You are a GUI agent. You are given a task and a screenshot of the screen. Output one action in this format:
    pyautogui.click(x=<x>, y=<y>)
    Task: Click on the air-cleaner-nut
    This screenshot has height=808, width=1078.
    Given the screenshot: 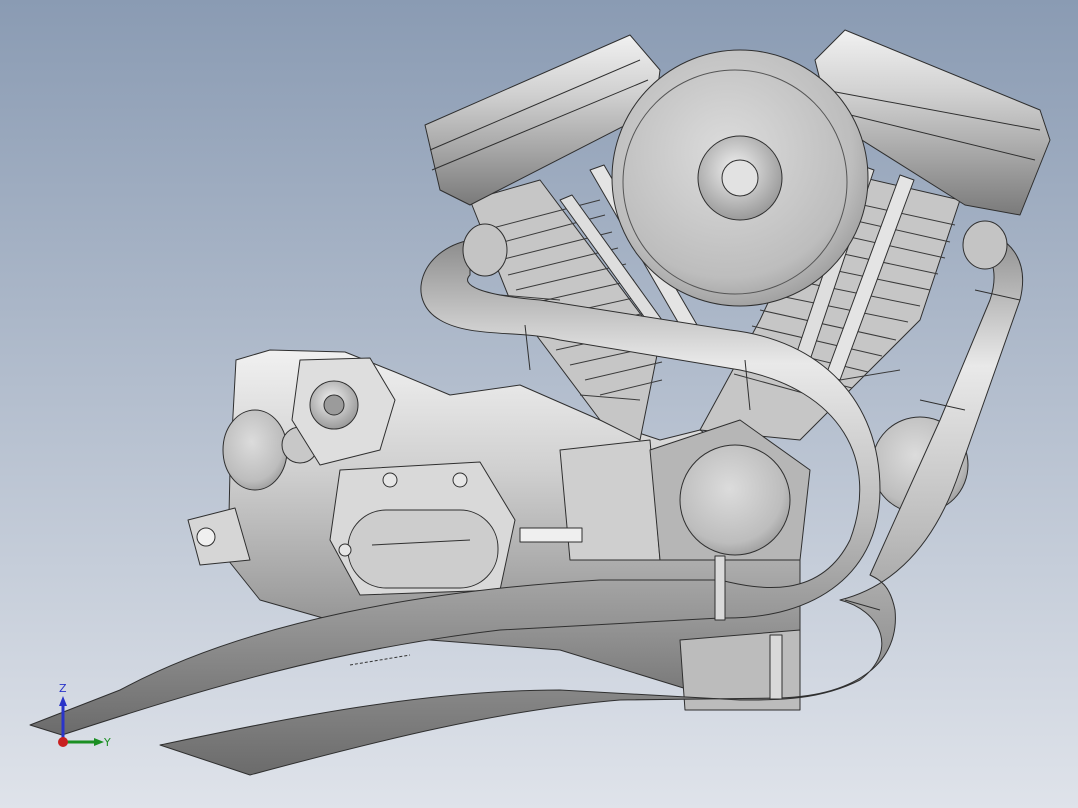 What is the action you would take?
    pyautogui.click(x=740, y=178)
    